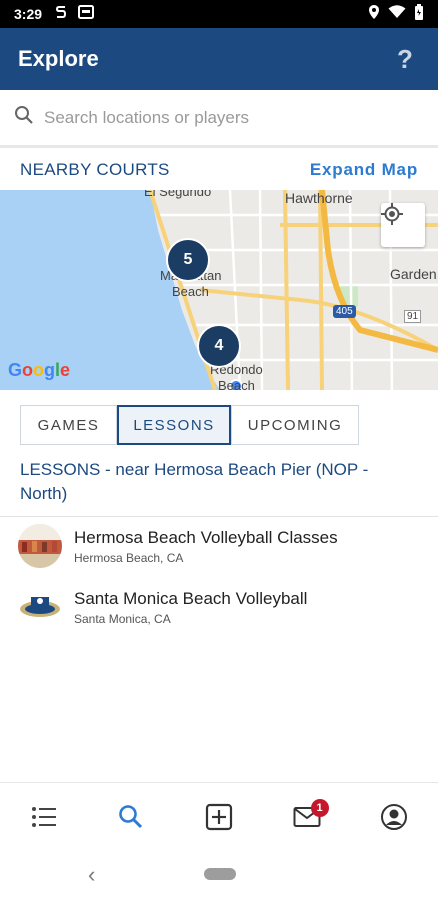 The width and height of the screenshot is (438, 900). I want to click on nav-list-button, so click(44, 817).